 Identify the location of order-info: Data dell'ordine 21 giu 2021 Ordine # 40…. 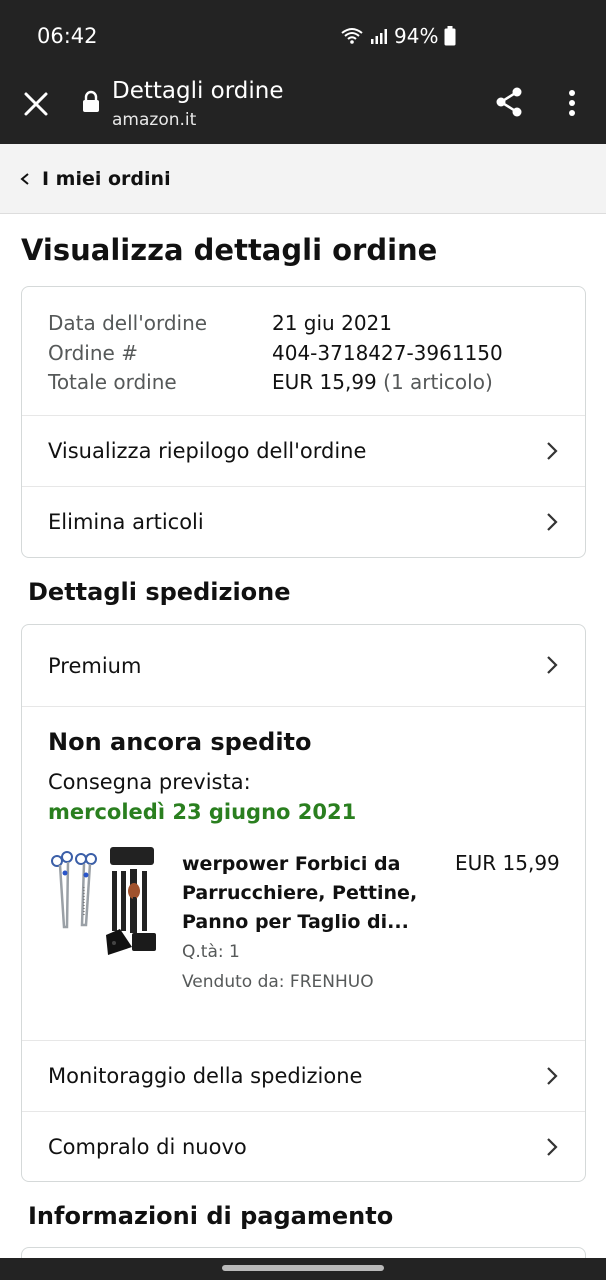
(275, 353).